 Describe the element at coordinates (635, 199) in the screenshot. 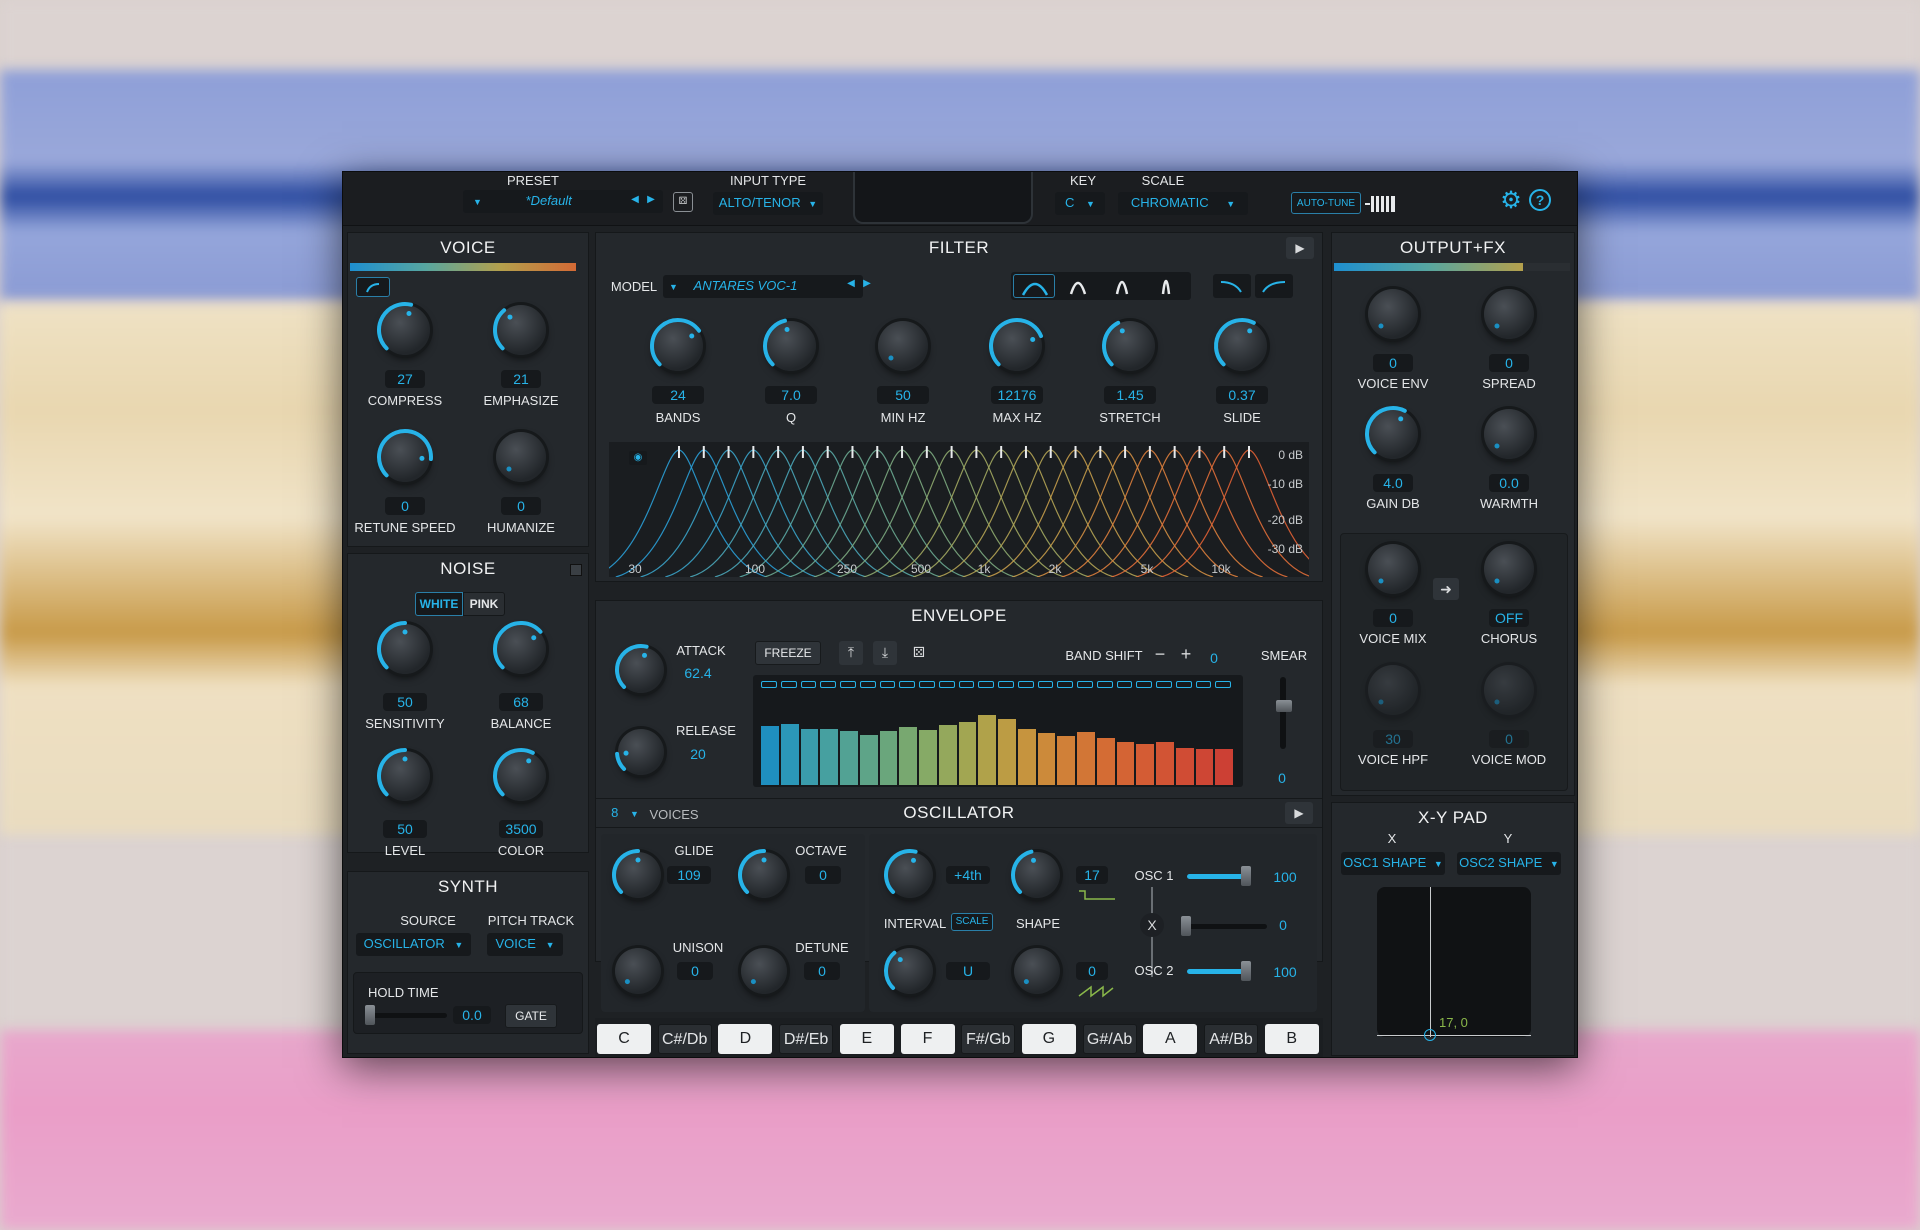

I see `preset-prev-icon: ◀` at that location.